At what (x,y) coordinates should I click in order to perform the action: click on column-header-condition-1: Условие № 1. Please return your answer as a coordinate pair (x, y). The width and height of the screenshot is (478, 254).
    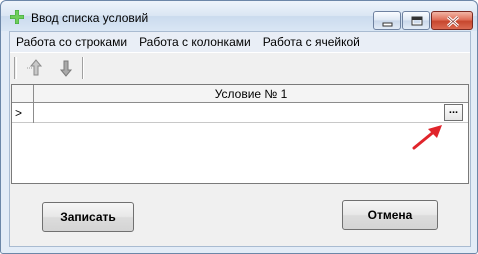
    Looking at the image, I should click on (251, 94).